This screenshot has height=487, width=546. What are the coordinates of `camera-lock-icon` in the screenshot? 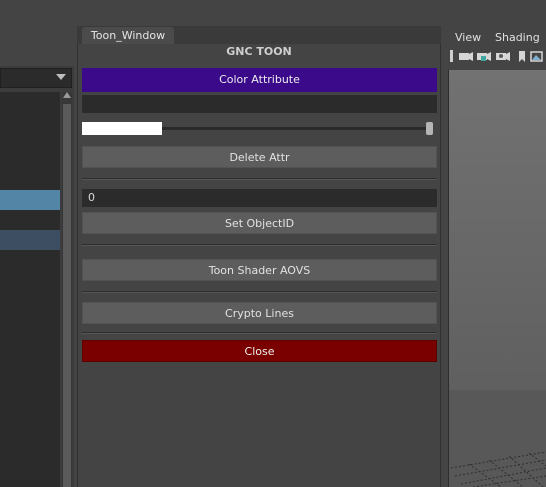 It's located at (484, 56).